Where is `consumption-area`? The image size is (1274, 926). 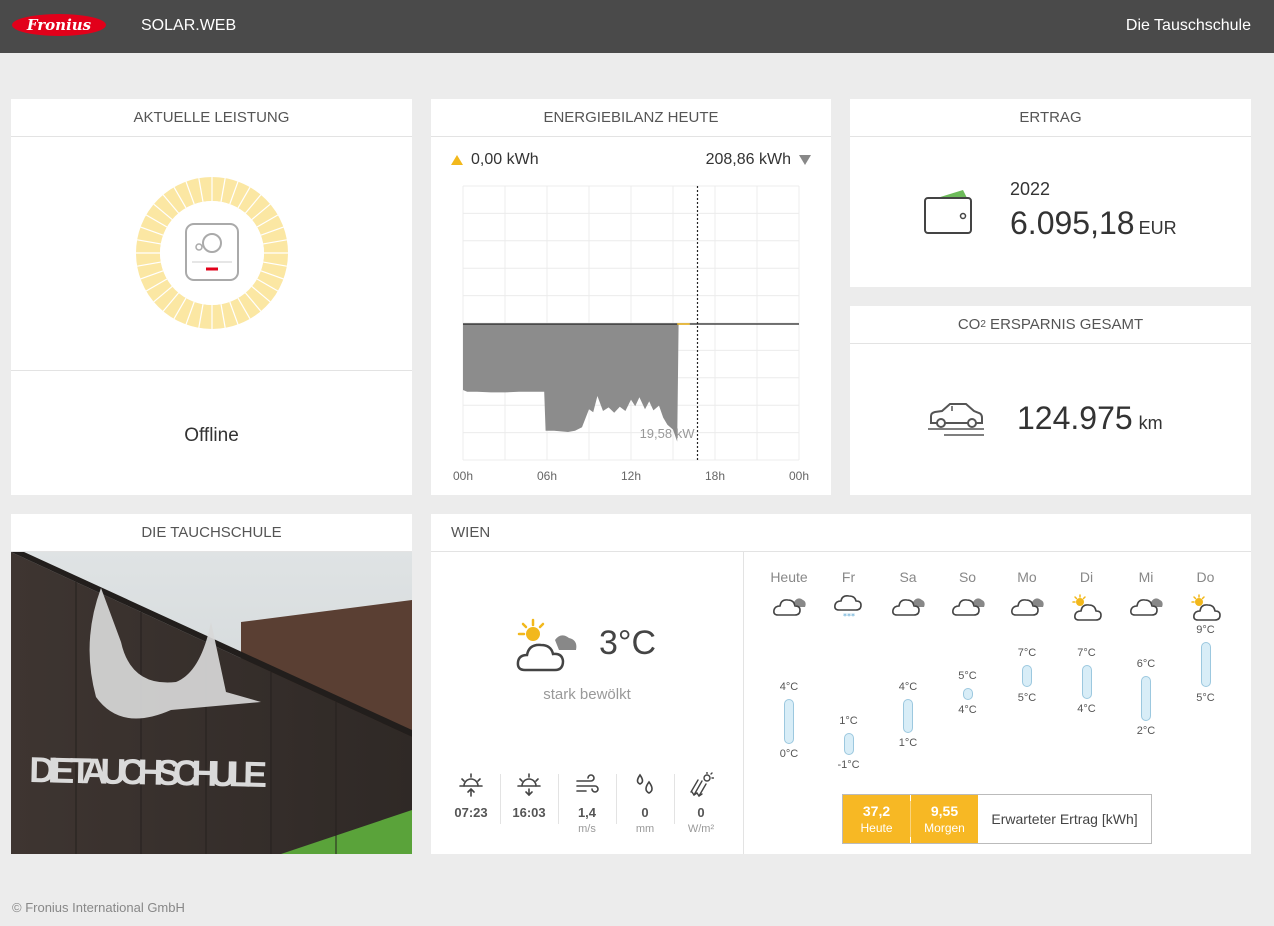
consumption-area is located at coordinates (571, 383).